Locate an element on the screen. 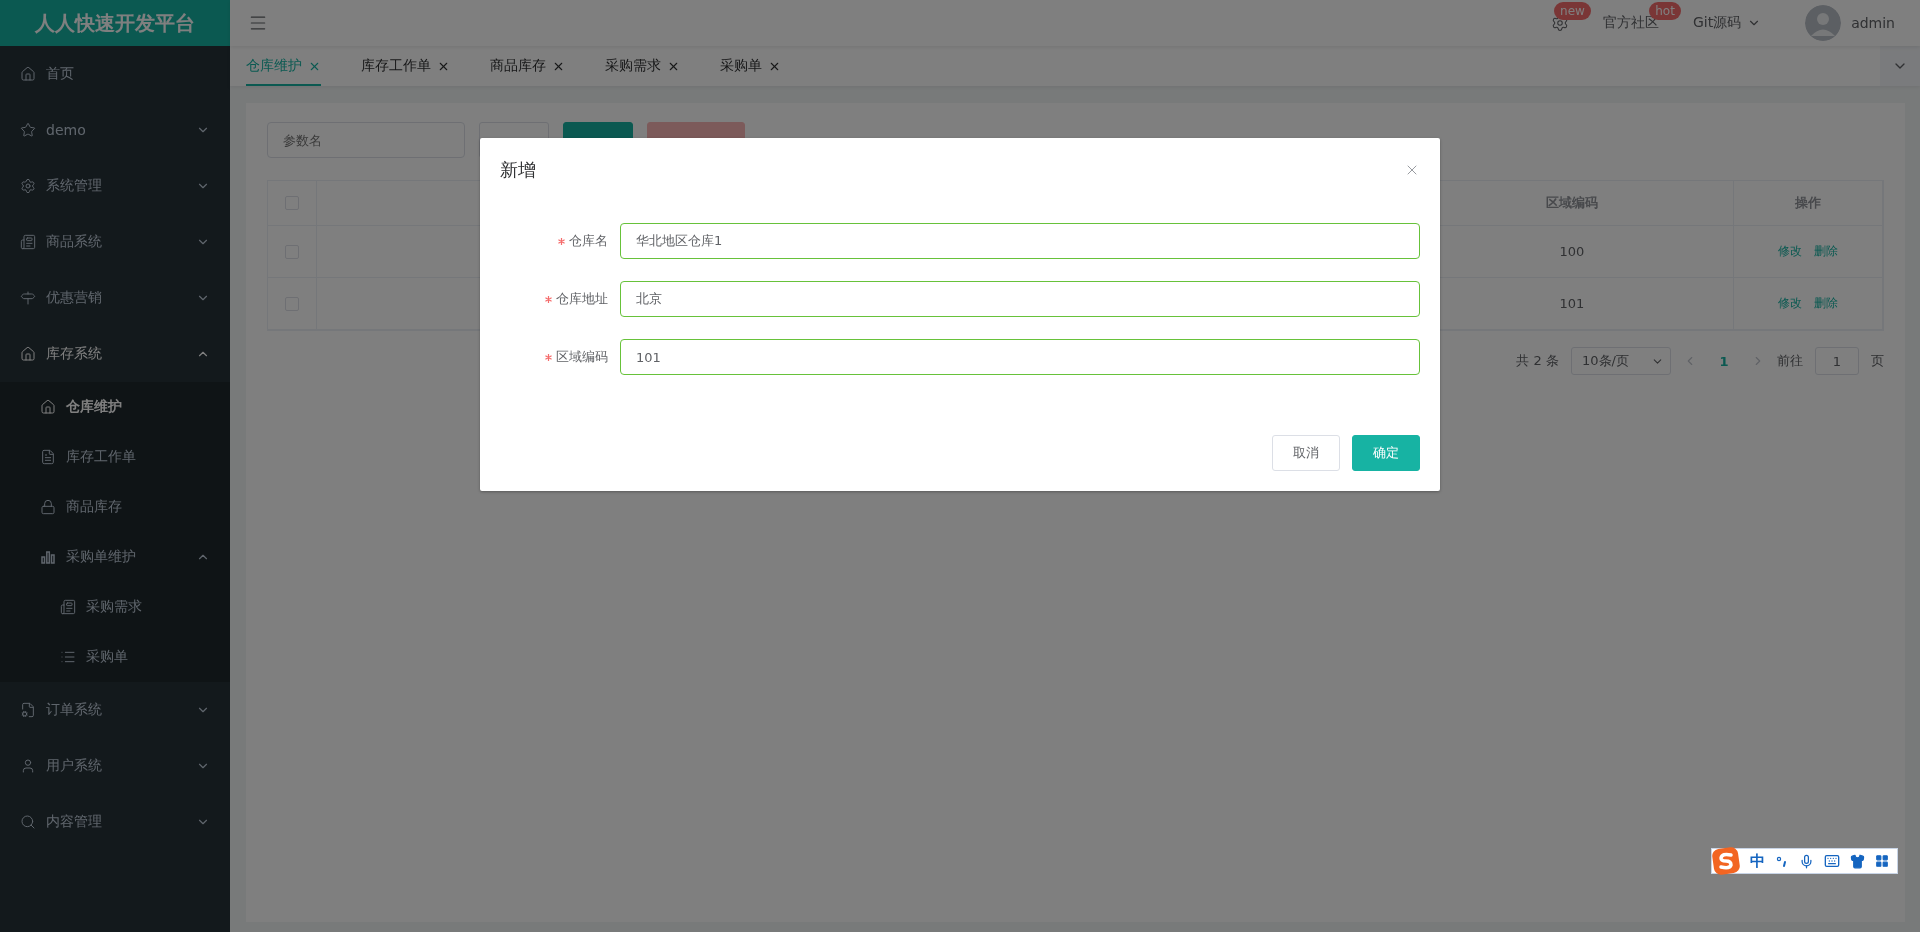 Image resolution: width=1920 pixels, height=932 pixels. brand-title: 人人快速开发平台 is located at coordinates (115, 23).